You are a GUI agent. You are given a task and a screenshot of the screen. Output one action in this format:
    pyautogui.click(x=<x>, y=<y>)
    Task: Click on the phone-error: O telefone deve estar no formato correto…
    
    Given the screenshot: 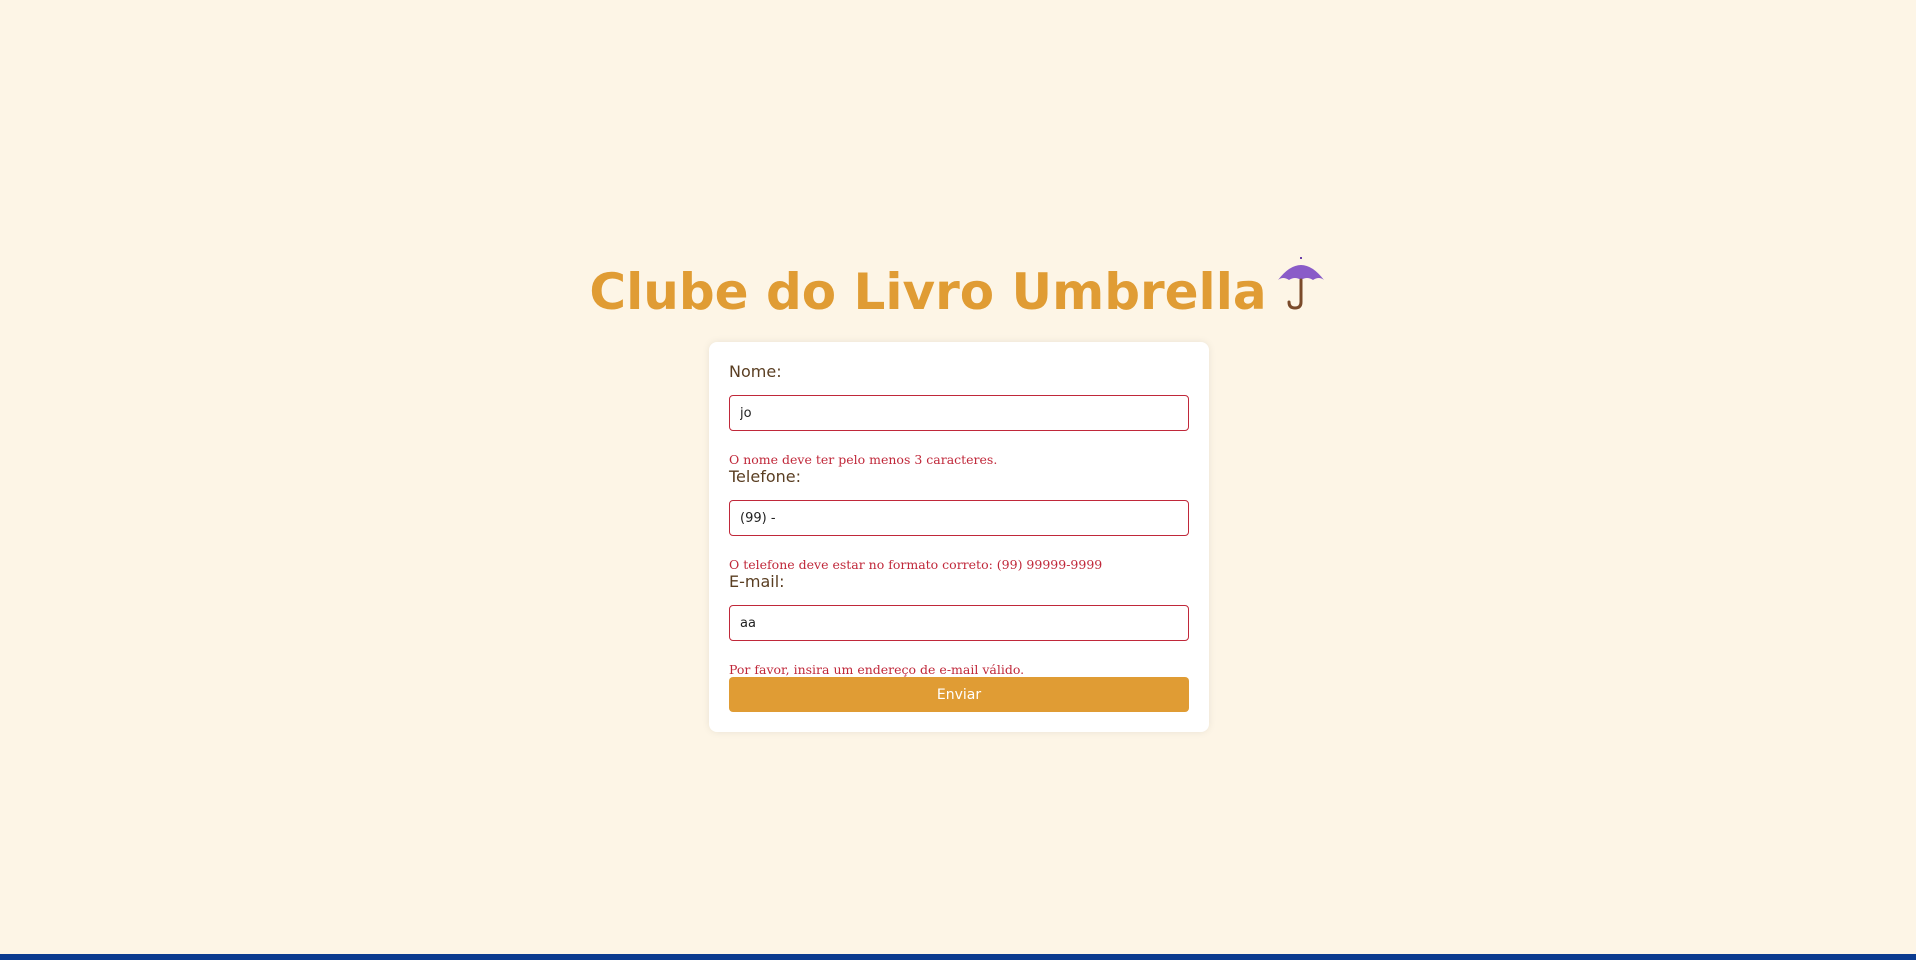 What is the action you would take?
    pyautogui.click(x=916, y=564)
    